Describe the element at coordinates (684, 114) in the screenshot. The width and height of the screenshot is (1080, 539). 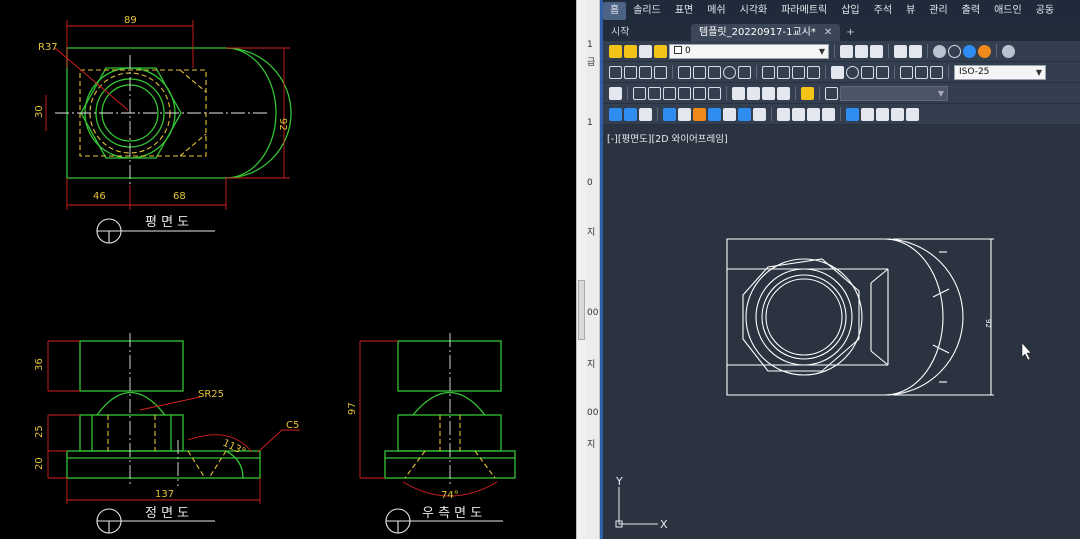
I see `rotate-faces-icon` at that location.